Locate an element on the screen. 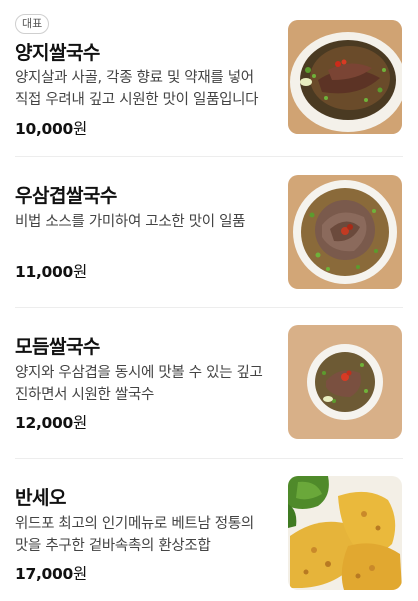  brisket-pho-bowl-photo is located at coordinates (345, 232).